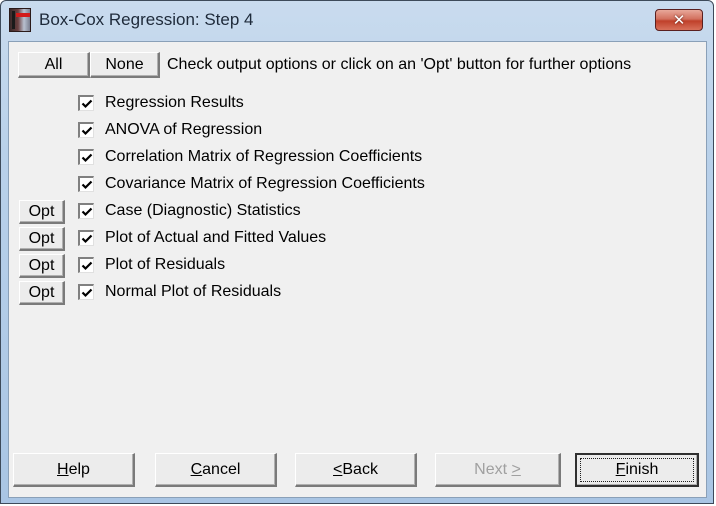 The image size is (716, 506). Describe the element at coordinates (309, 212) in the screenshot. I see `output-option-row: Opt Case (Diagnostic) Statistics` at that location.